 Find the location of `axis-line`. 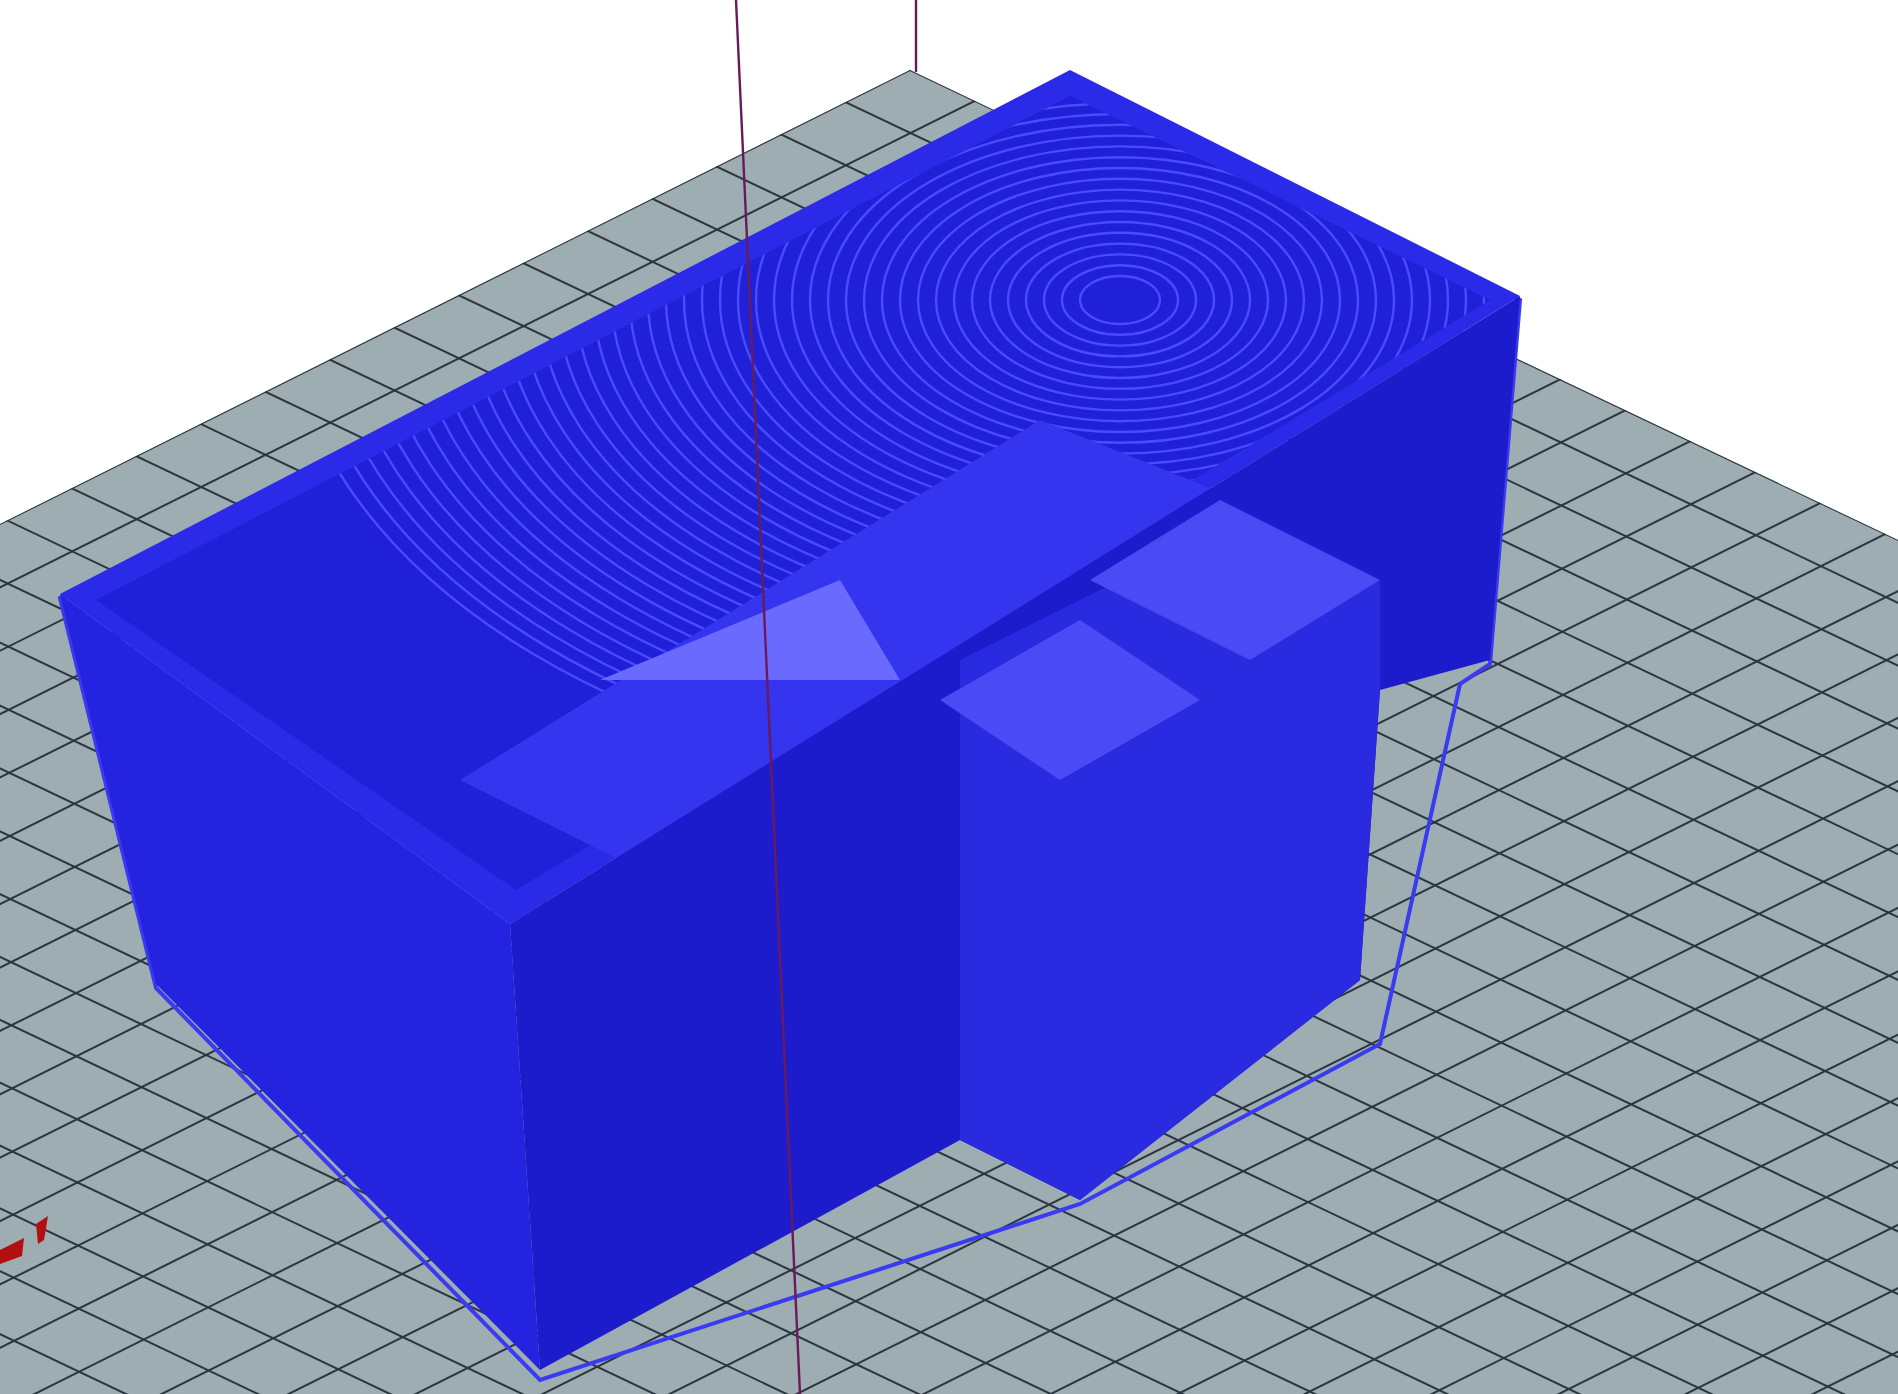

axis-line is located at coordinates (916, 36).